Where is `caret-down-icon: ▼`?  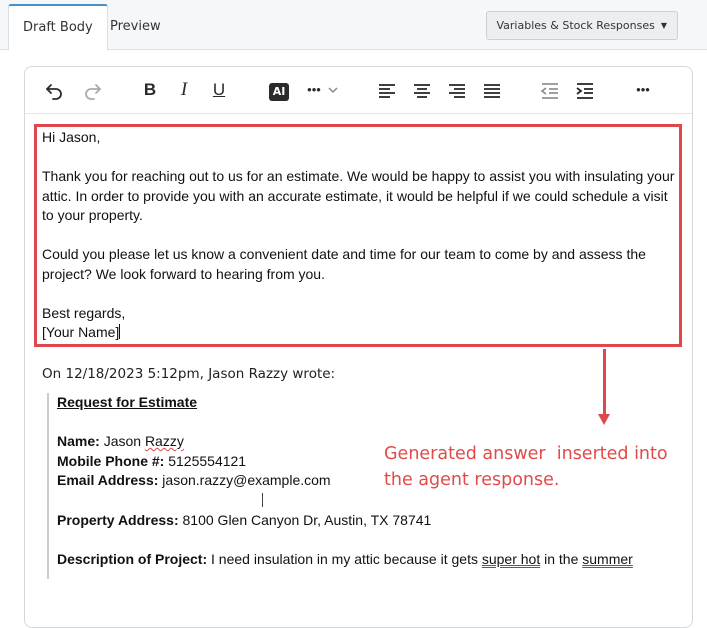
caret-down-icon: ▼ is located at coordinates (663, 25).